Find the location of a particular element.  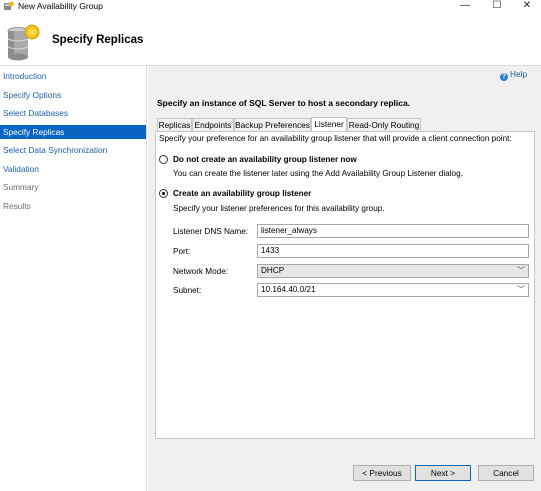

minimize-button: — is located at coordinates (465, 6).